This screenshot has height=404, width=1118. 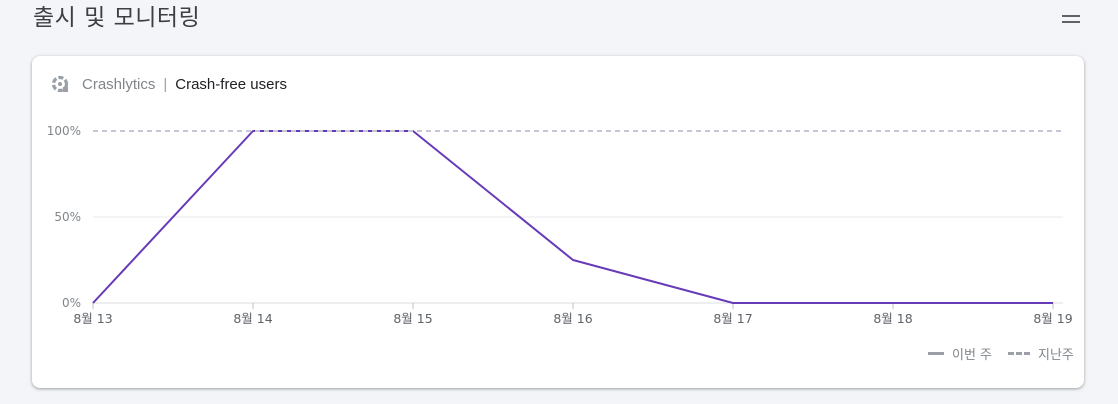 What do you see at coordinates (1019, 353) in the screenshot?
I see `legend-swatch-dashed` at bounding box center [1019, 353].